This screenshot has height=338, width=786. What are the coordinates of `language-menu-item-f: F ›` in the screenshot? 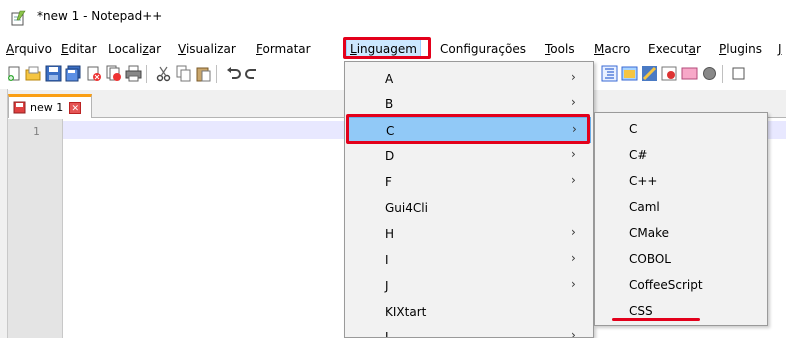 It's located at (469, 182).